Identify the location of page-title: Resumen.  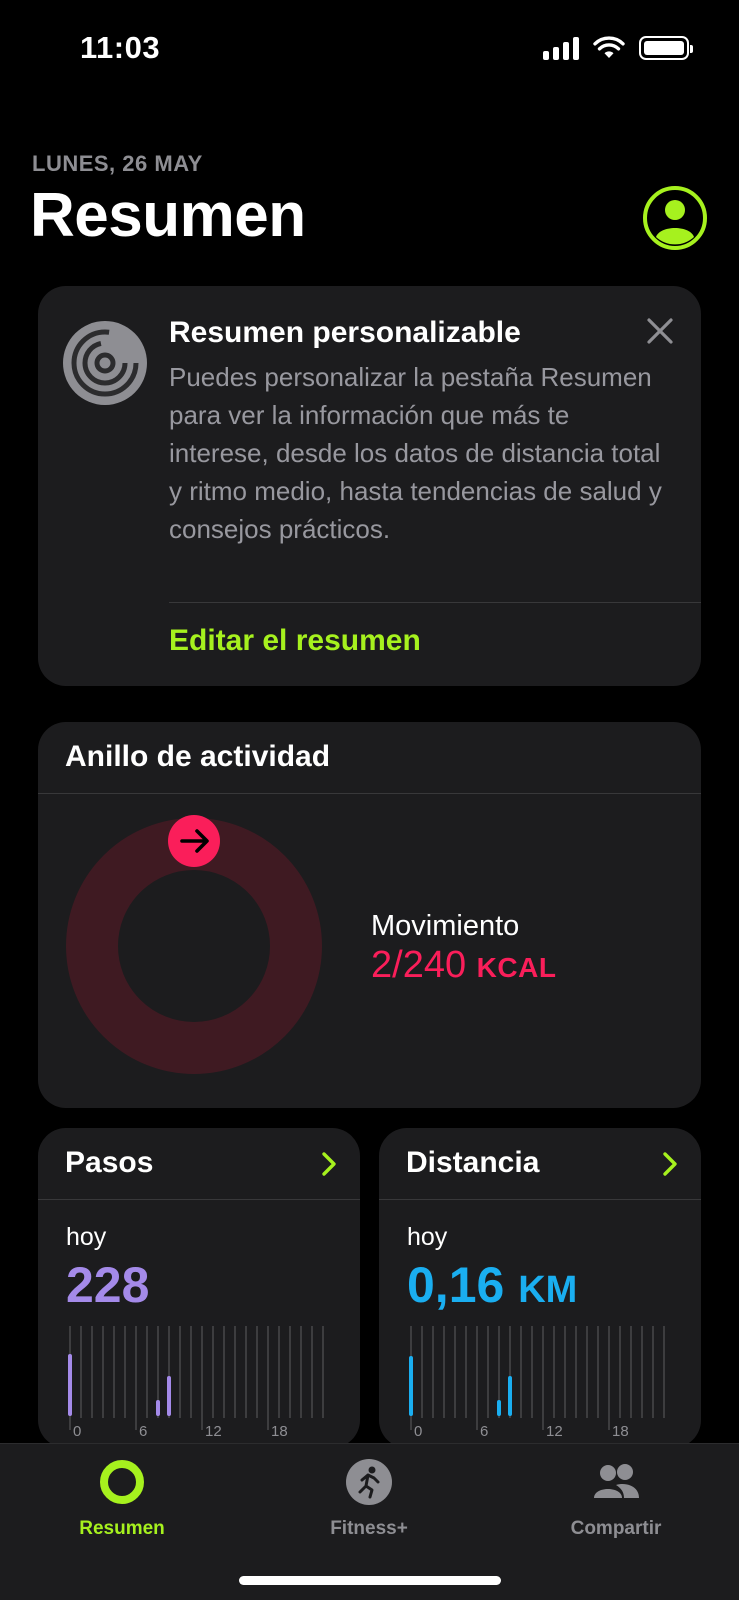
(168, 215).